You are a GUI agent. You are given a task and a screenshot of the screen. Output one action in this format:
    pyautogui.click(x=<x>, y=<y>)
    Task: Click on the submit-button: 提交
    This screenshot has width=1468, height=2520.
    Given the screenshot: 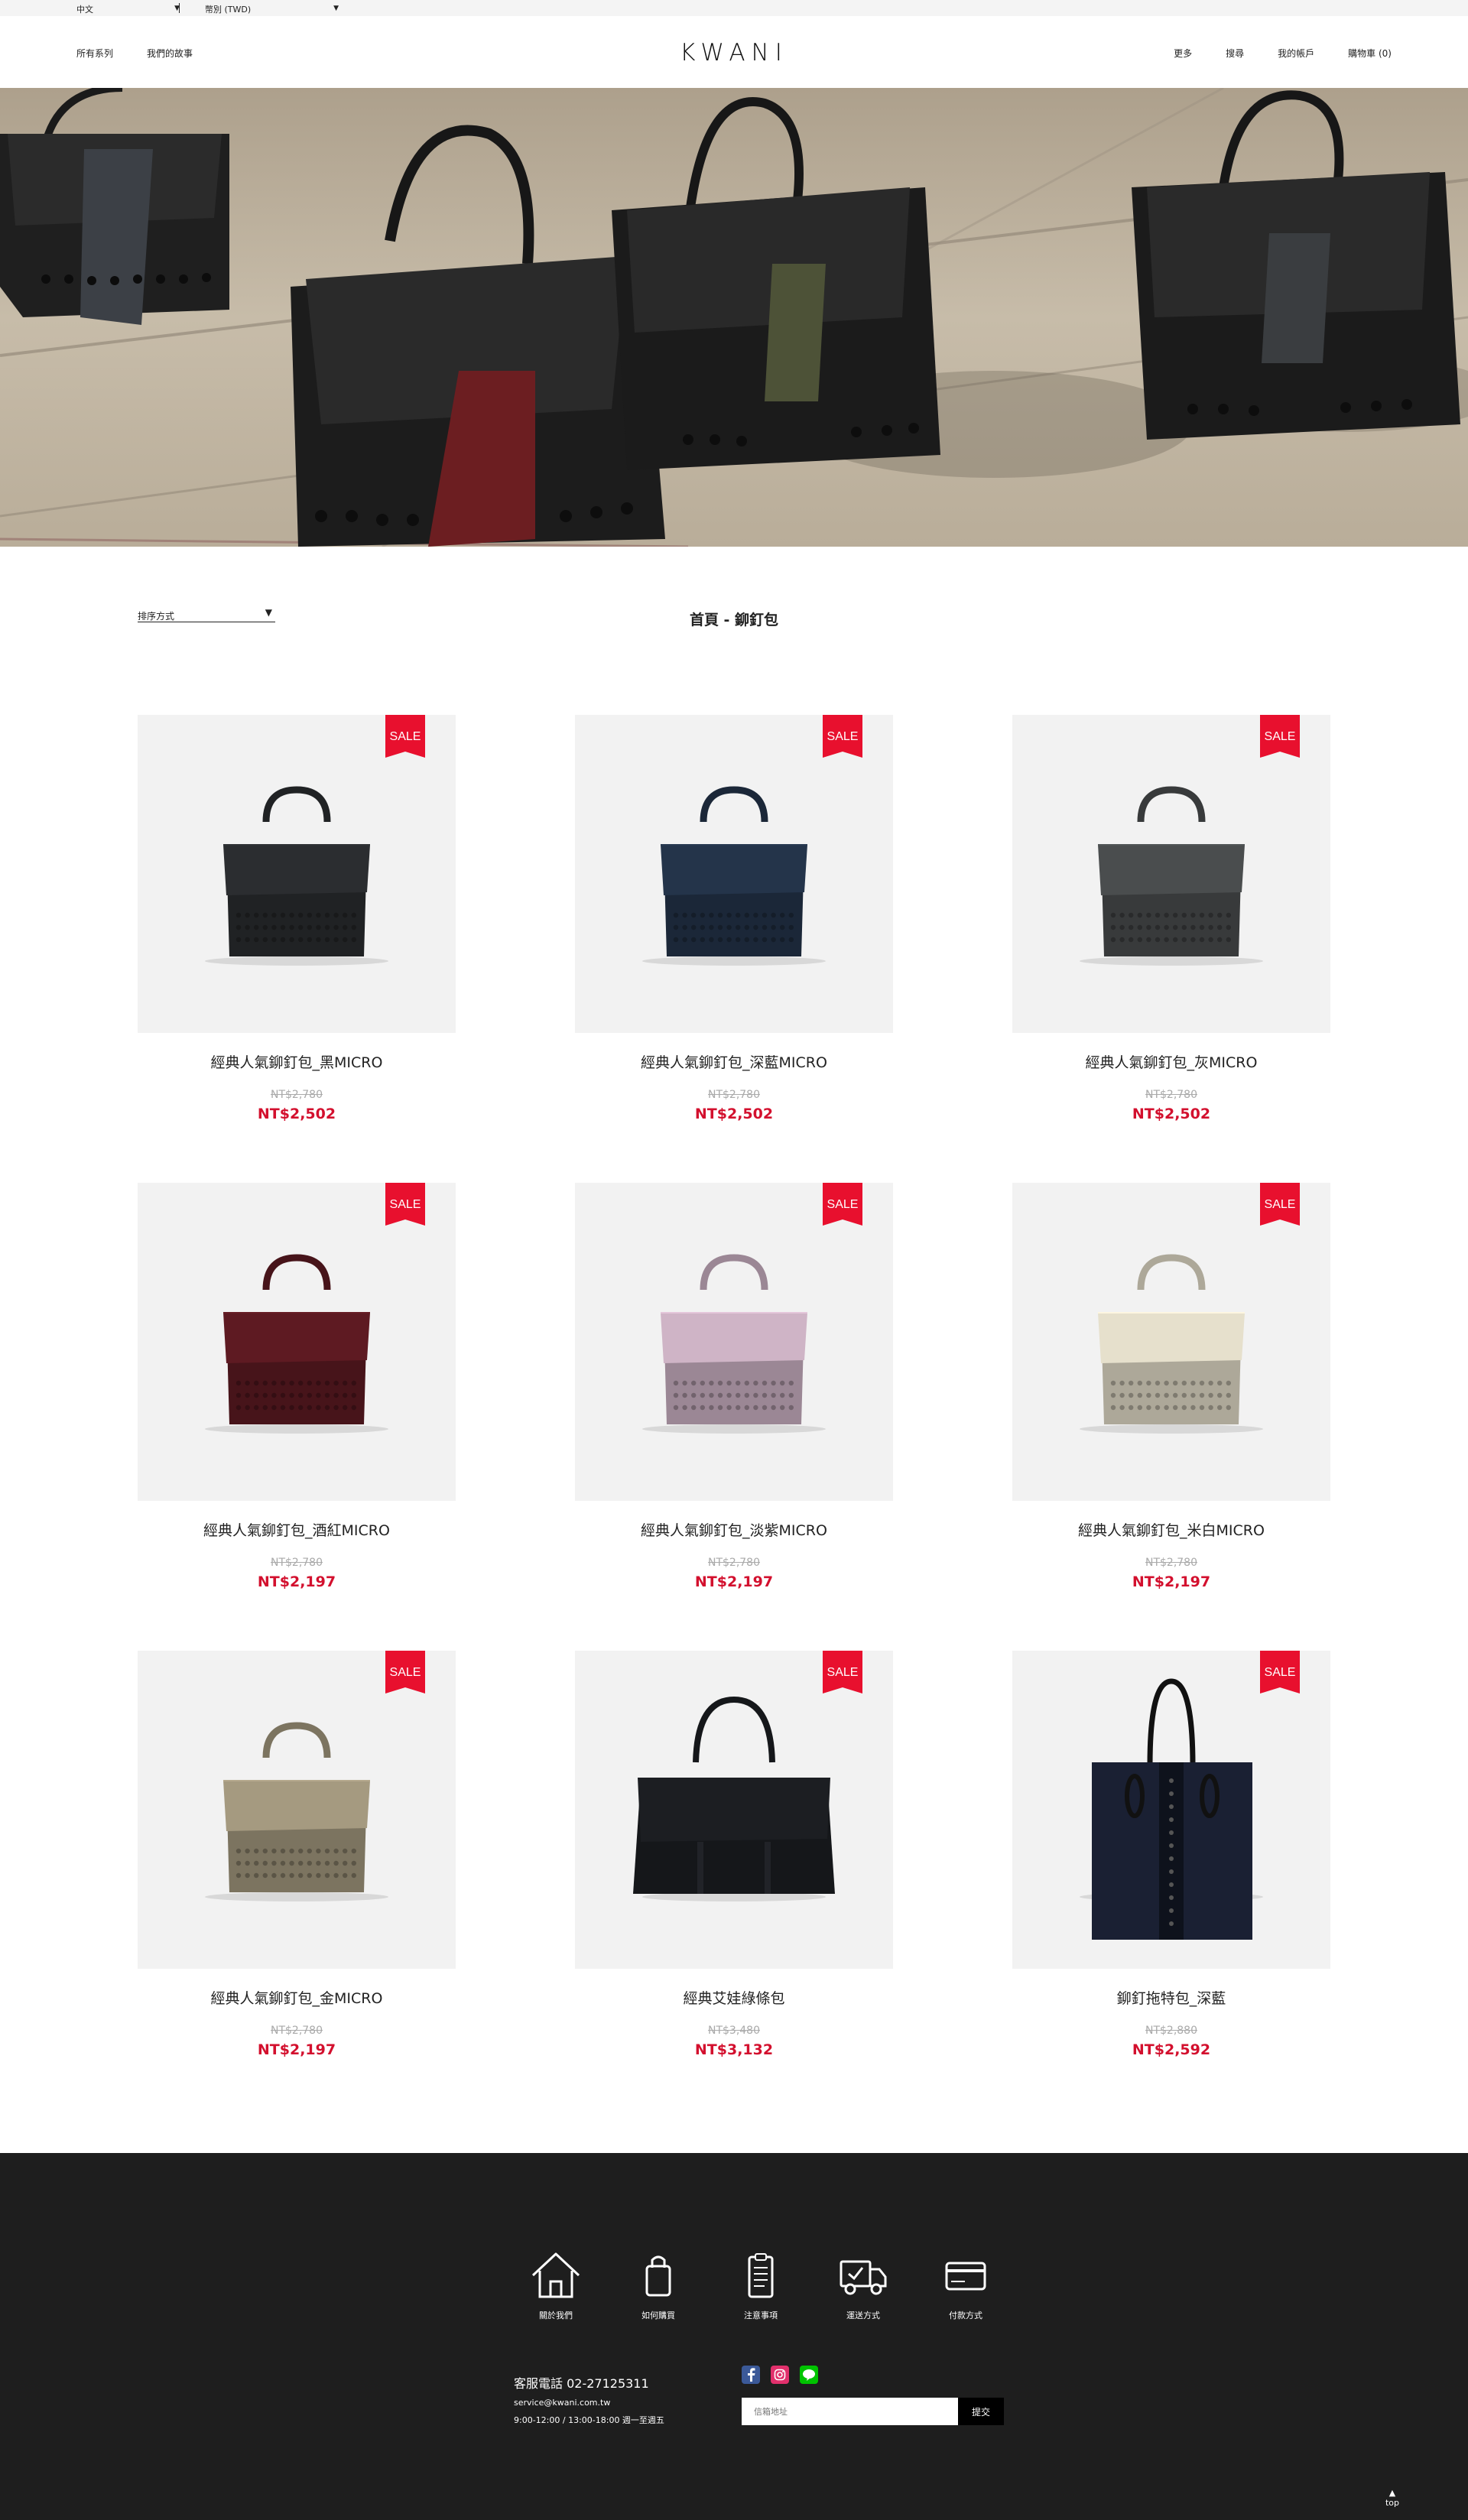 What is the action you would take?
    pyautogui.click(x=981, y=2411)
    